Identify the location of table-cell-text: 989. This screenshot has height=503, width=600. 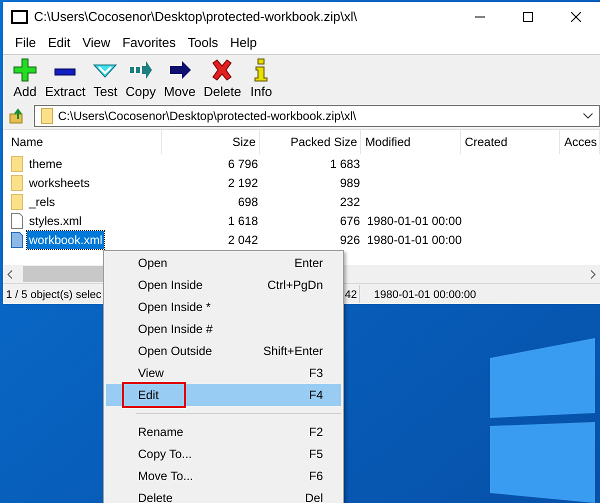
(349, 183).